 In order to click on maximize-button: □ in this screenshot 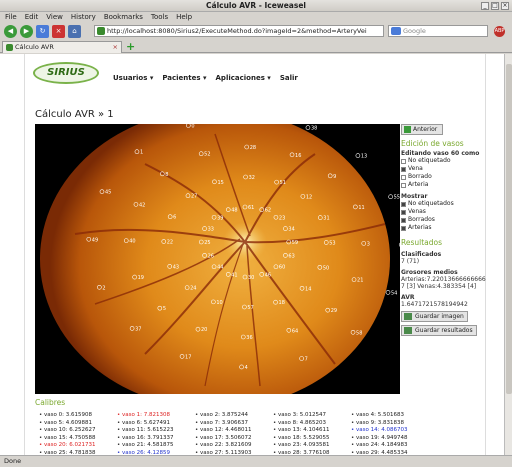, I will do `click(495, 6)`.